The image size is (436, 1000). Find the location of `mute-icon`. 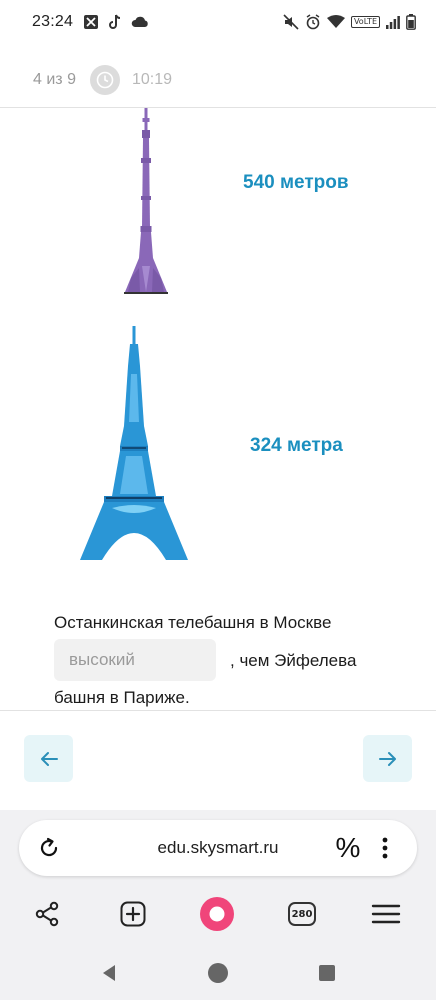

mute-icon is located at coordinates (291, 22).